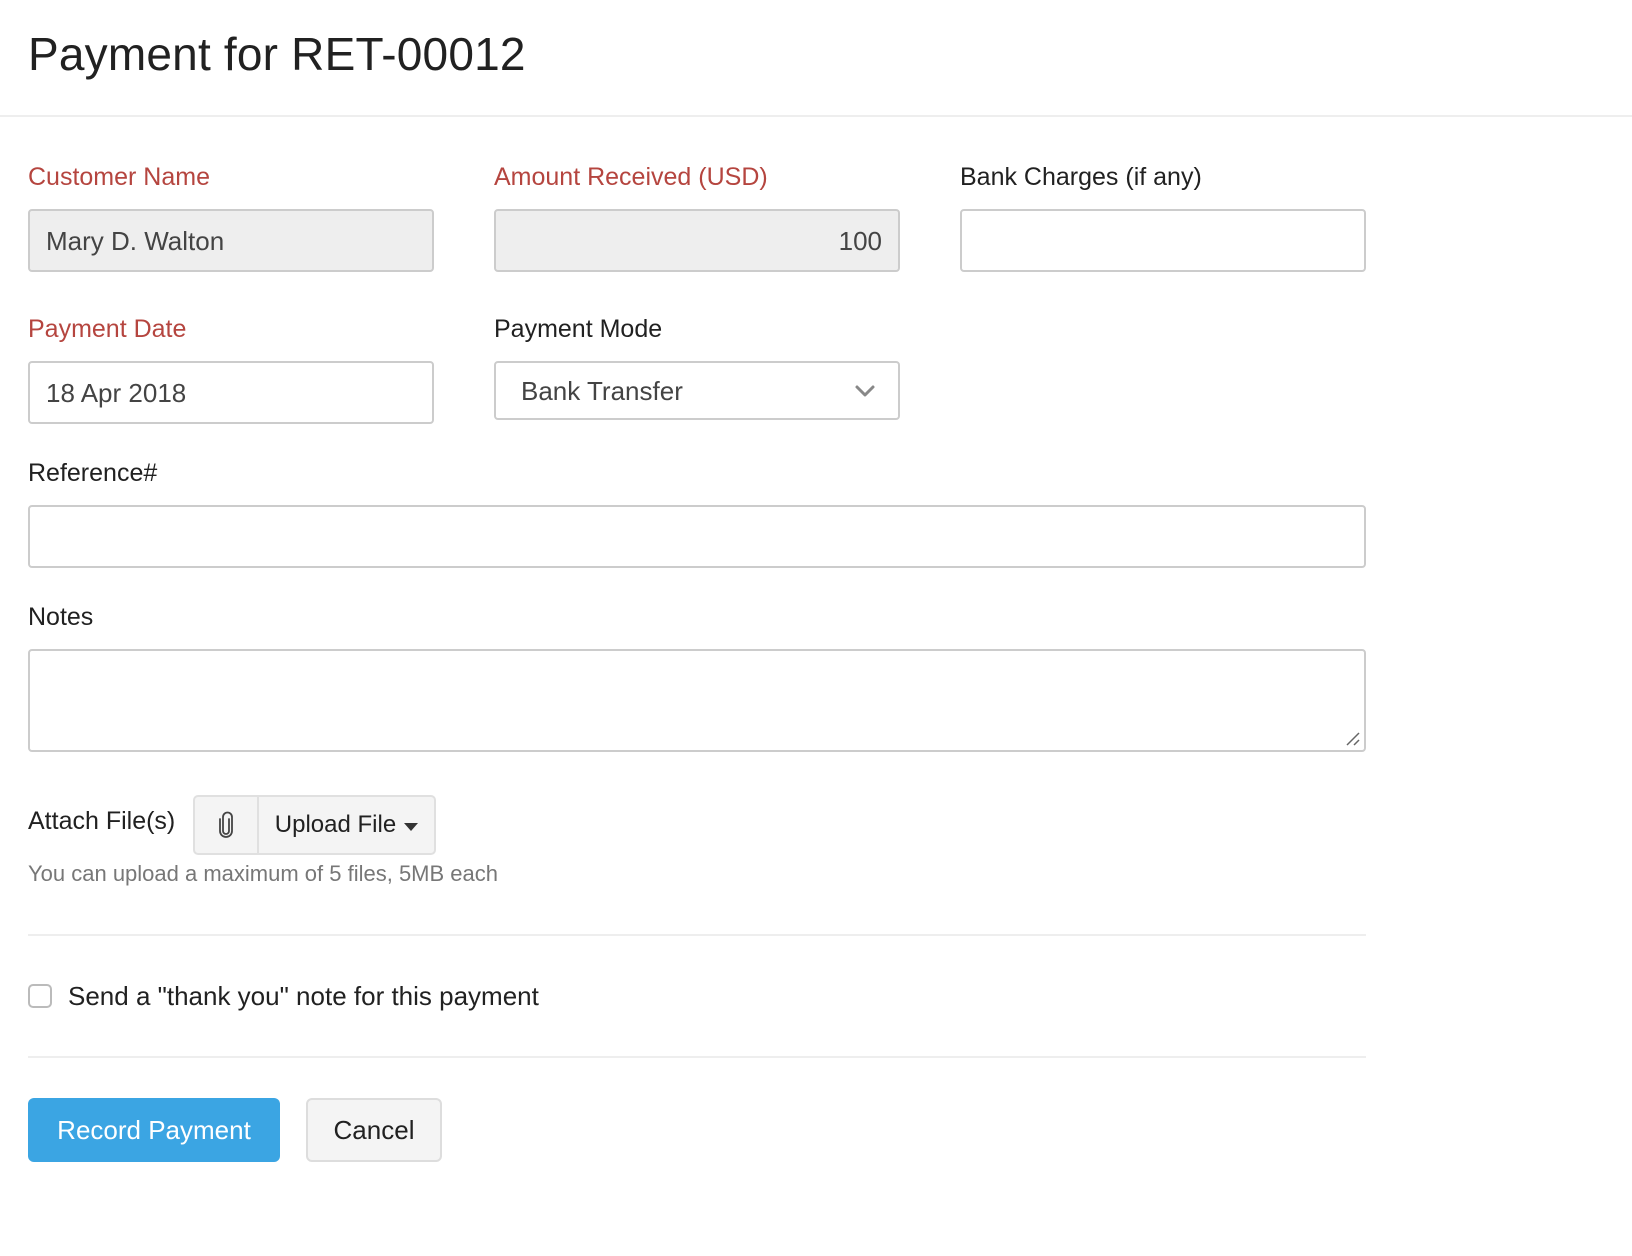 The image size is (1632, 1256). What do you see at coordinates (578, 329) in the screenshot?
I see `payment-mode-label: Payment Mode` at bounding box center [578, 329].